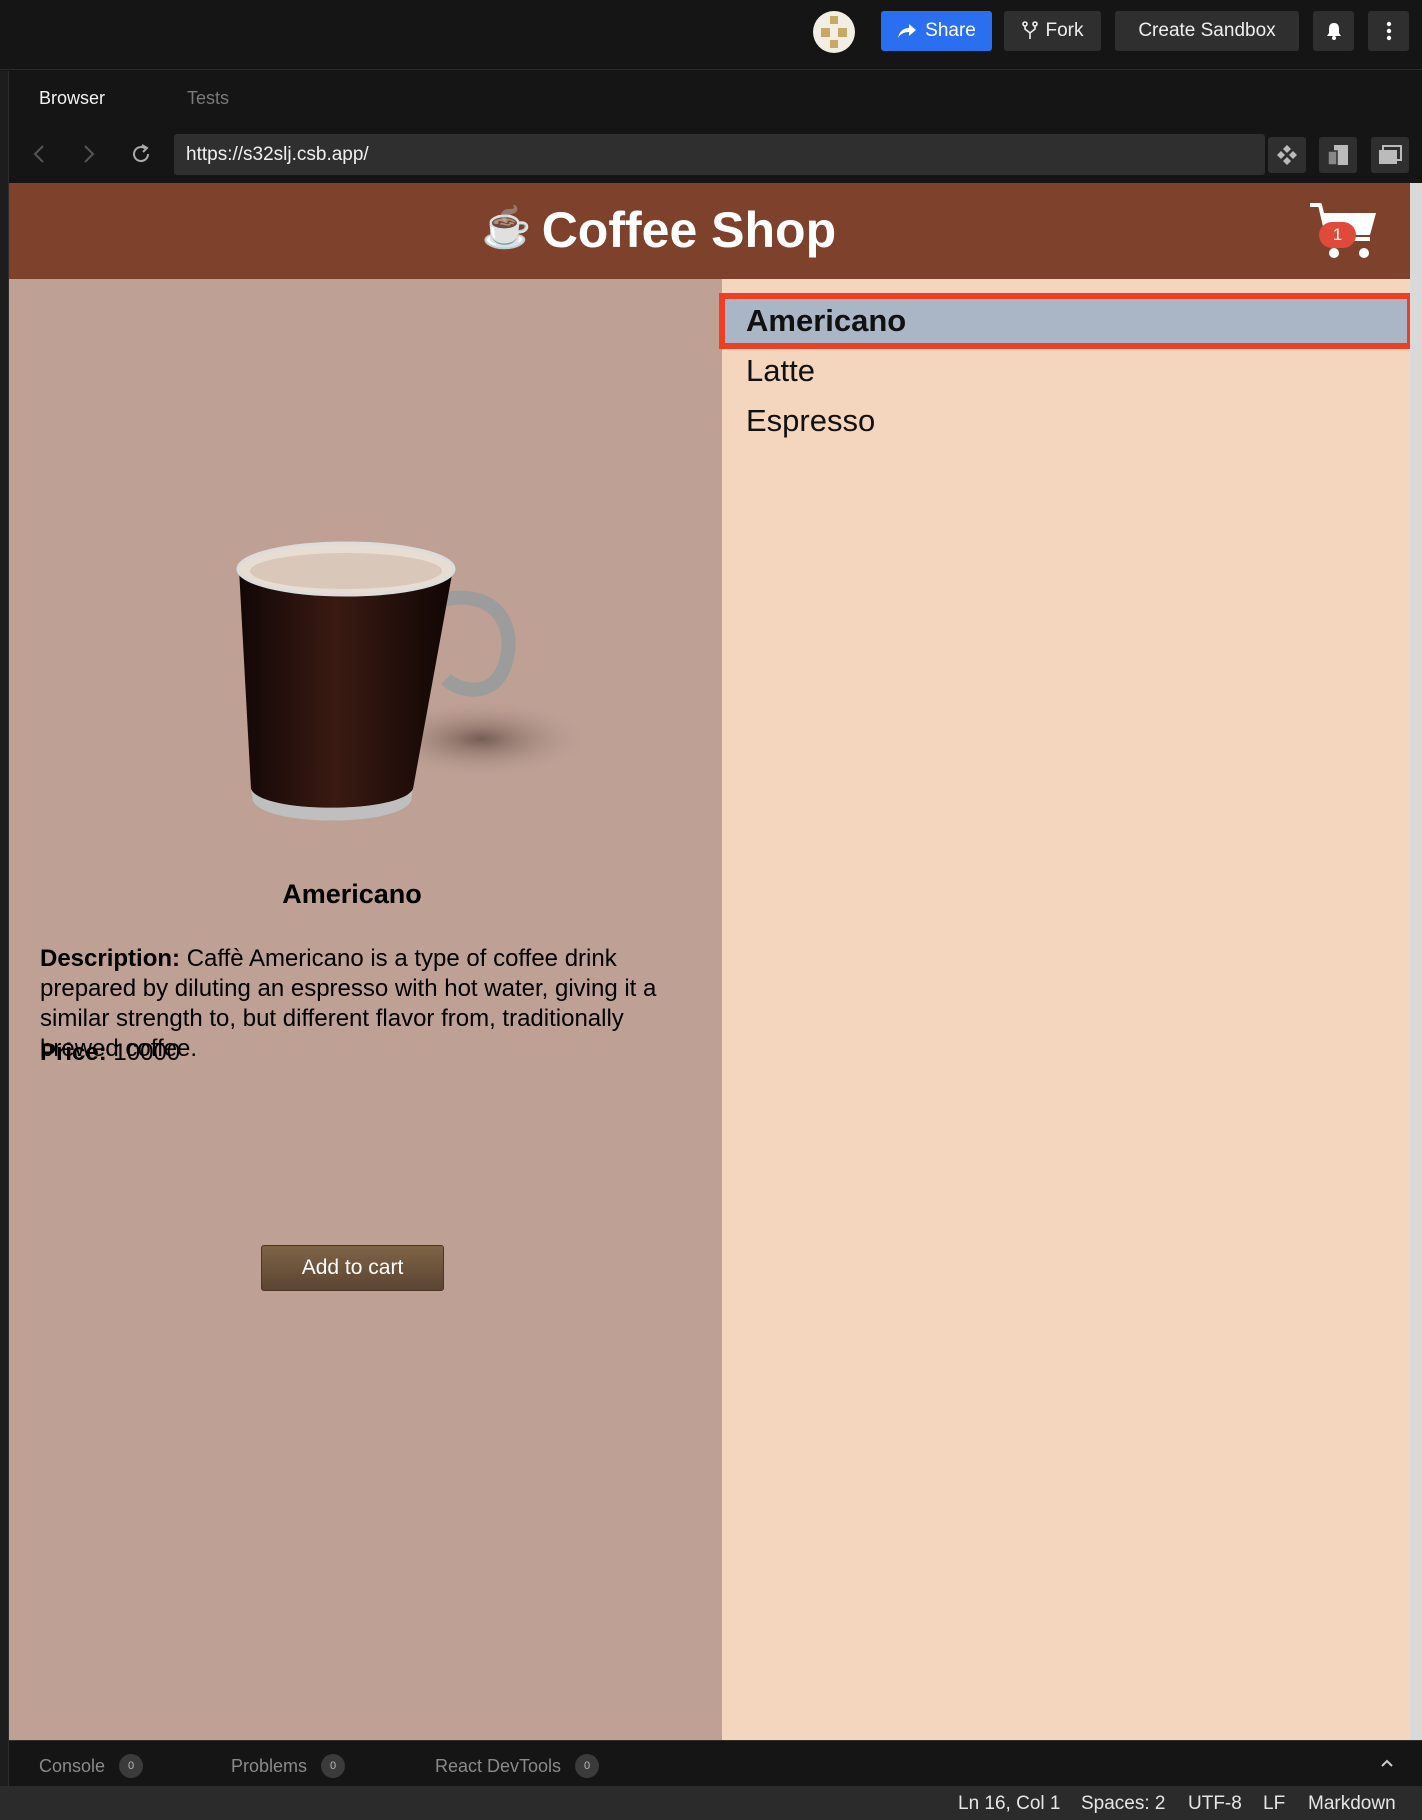 The width and height of the screenshot is (1422, 1820). I want to click on window-icon, so click(1390, 154).